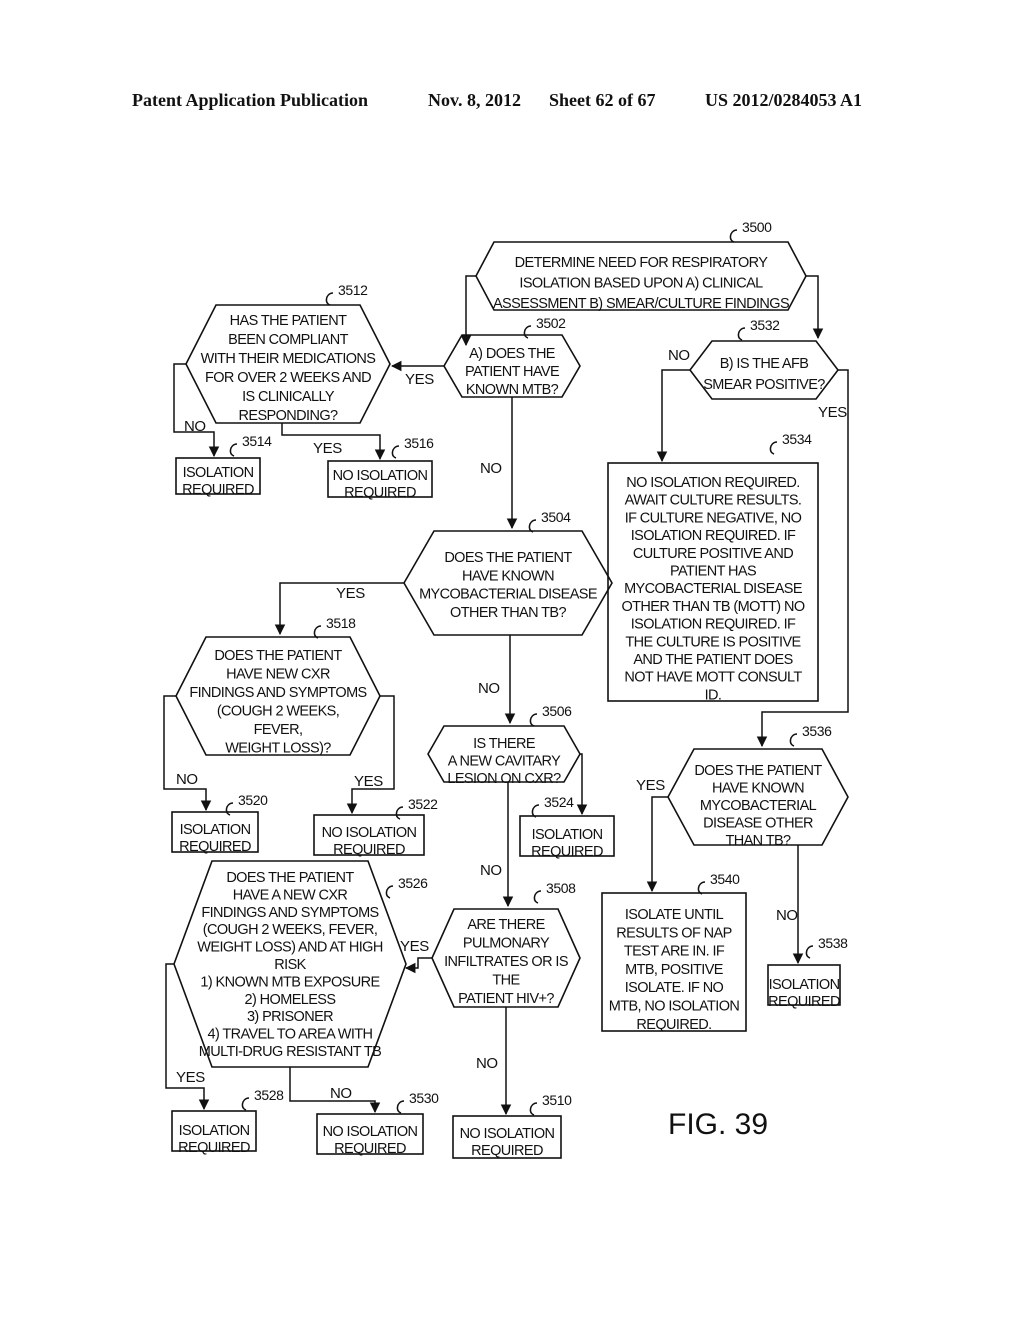  I want to click on node-text-line: NO ISOLATION REQUIRED., so click(712, 483).